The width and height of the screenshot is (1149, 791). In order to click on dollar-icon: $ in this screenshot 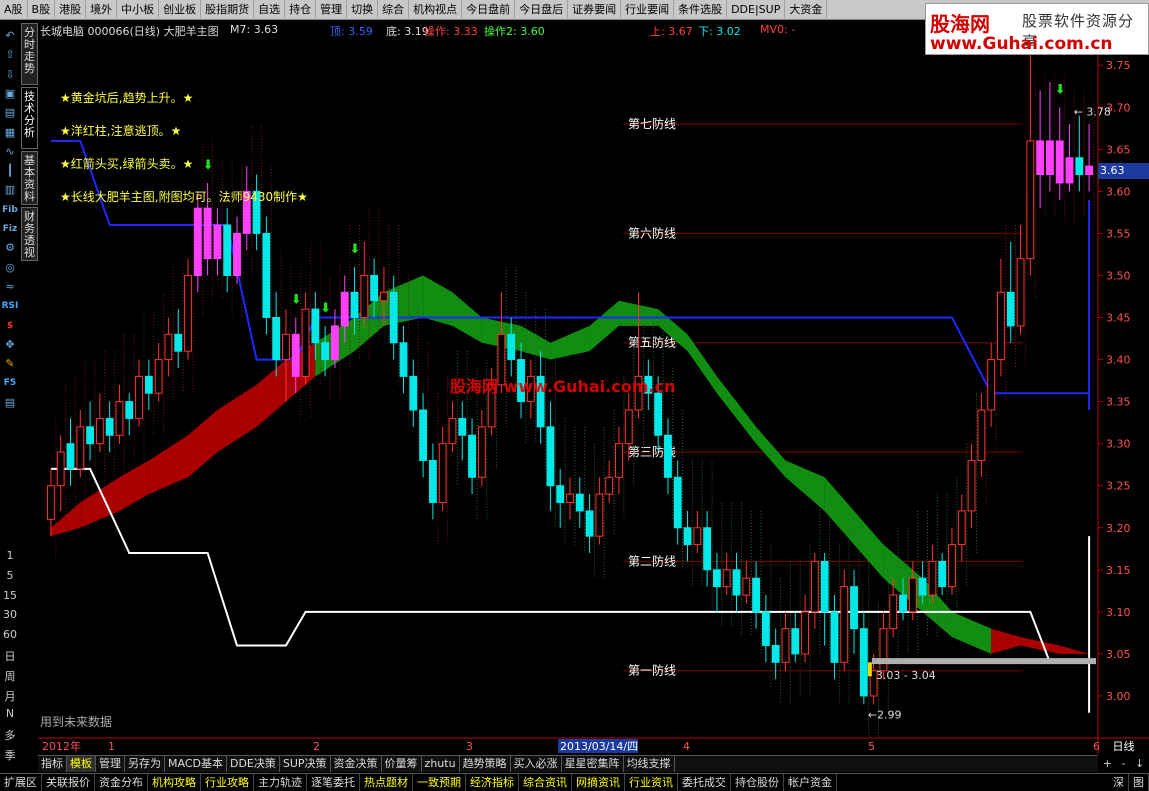, I will do `click(10, 326)`.